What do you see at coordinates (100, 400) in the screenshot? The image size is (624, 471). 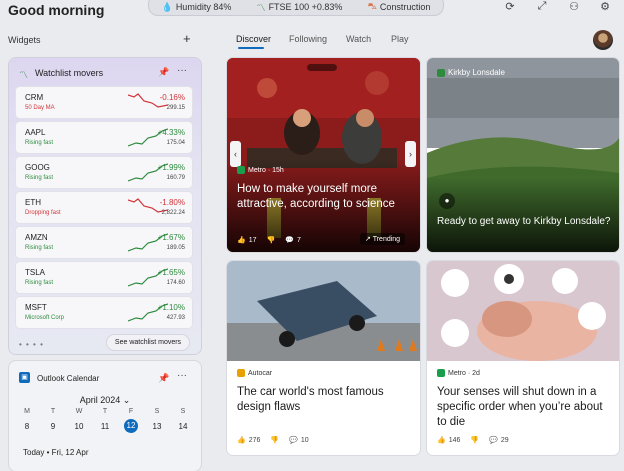 I see `calendar-month-label: April 2024` at bounding box center [100, 400].